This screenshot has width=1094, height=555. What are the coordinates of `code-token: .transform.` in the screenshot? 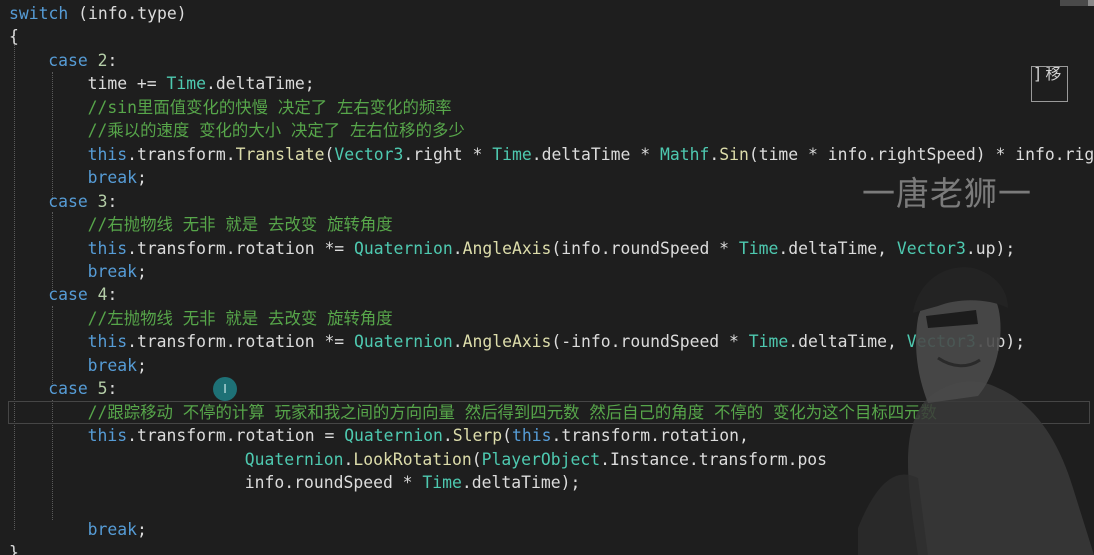 It's located at (181, 154).